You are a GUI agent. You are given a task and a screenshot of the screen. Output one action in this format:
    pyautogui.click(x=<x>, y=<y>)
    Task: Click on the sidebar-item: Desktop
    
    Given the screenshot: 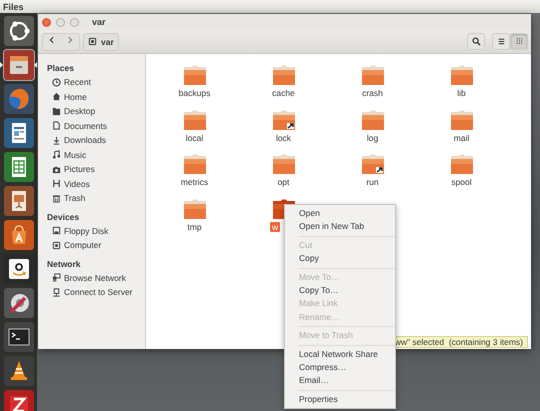 What is the action you would take?
    pyautogui.click(x=74, y=111)
    